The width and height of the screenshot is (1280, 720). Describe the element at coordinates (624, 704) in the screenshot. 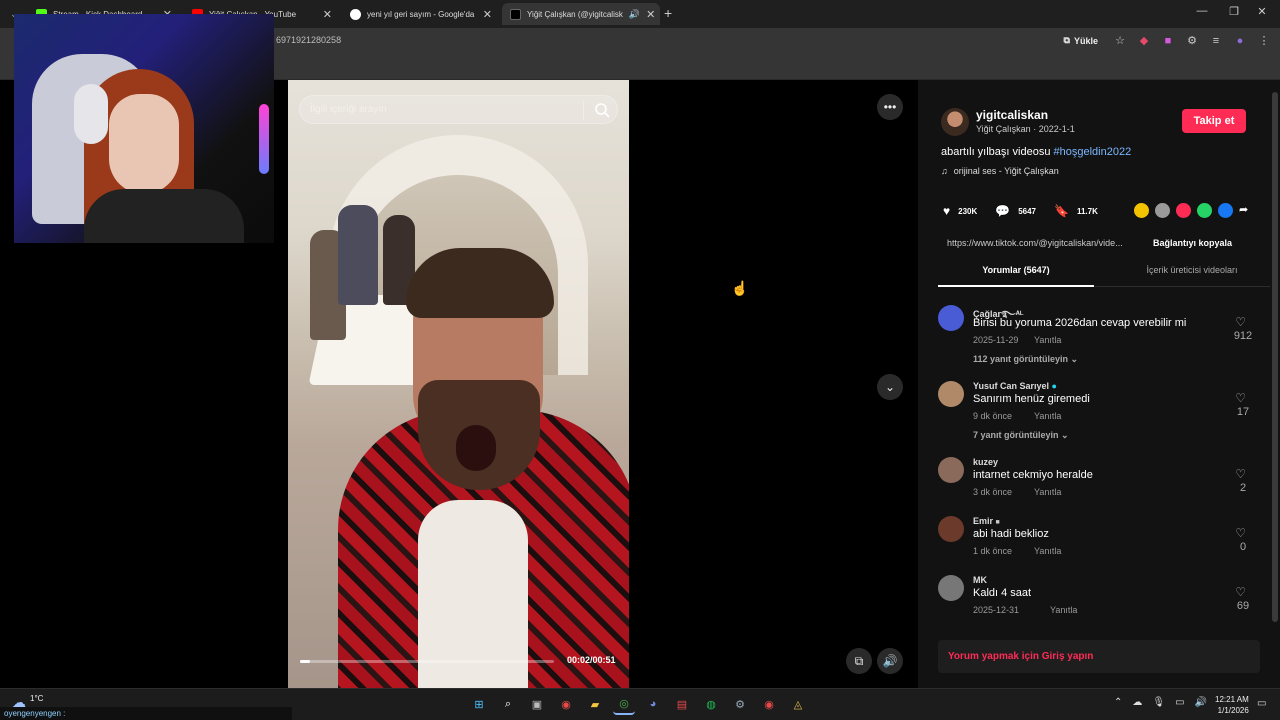

I see `chrome-icon: ◎` at that location.